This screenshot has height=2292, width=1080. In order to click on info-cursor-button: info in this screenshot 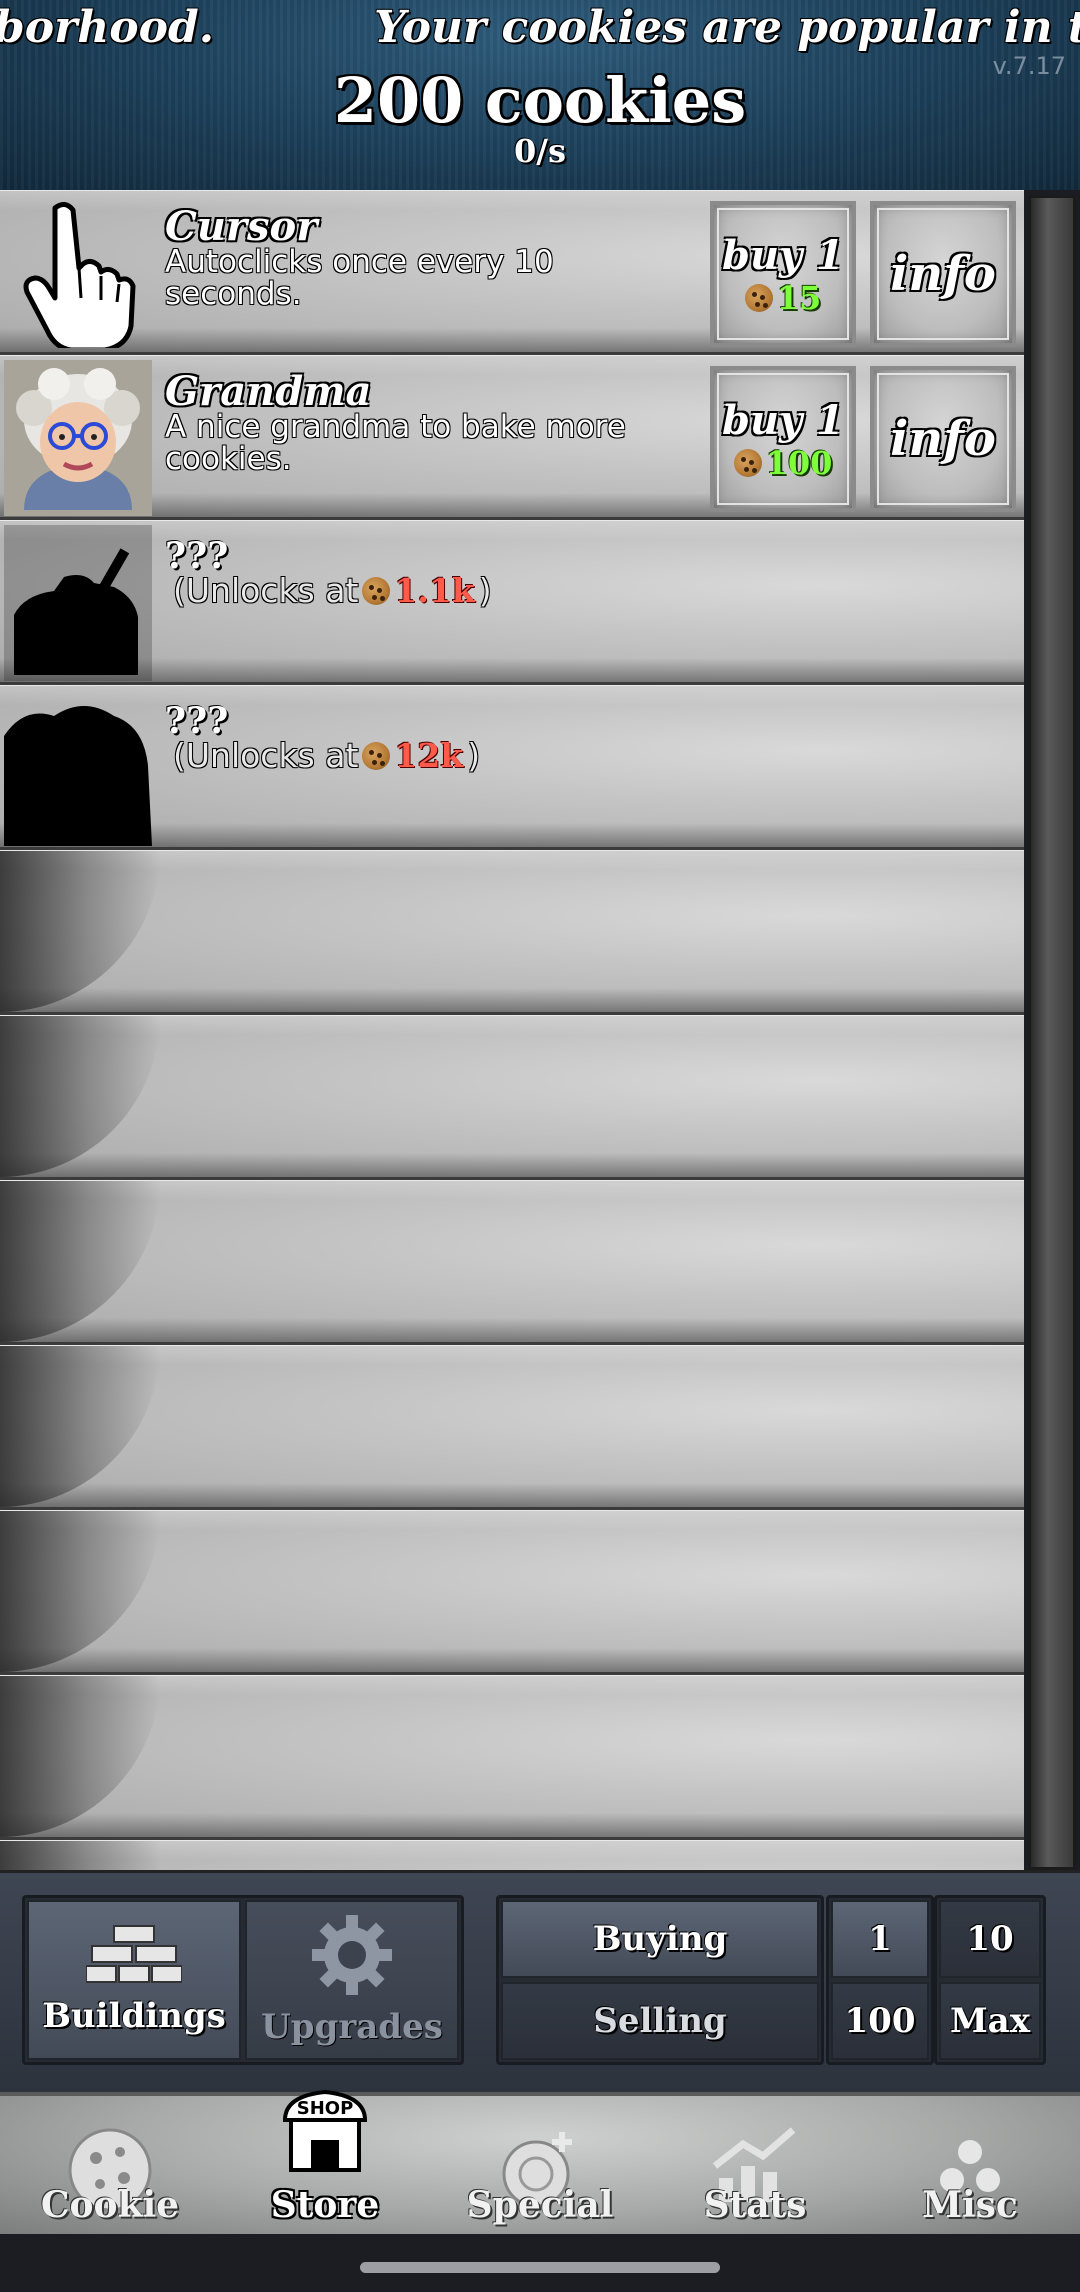, I will do `click(943, 274)`.